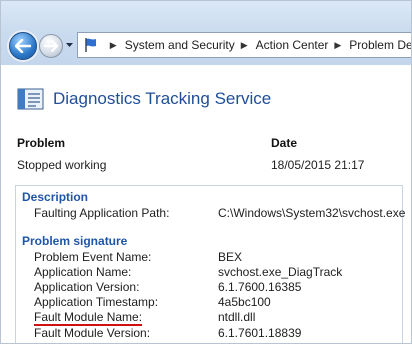  What do you see at coordinates (55, 197) in the screenshot?
I see `description-section-title: Description` at bounding box center [55, 197].